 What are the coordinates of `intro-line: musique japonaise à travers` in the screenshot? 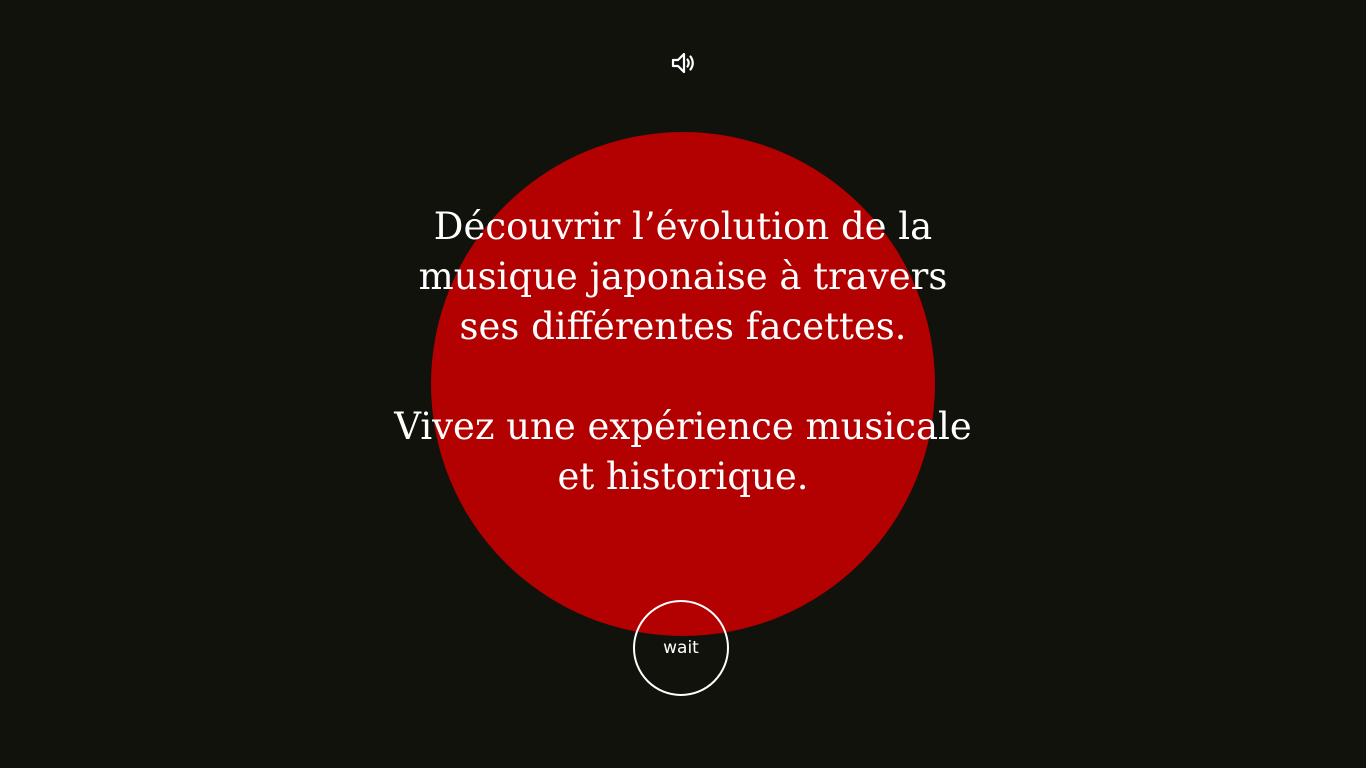 It's located at (683, 276).